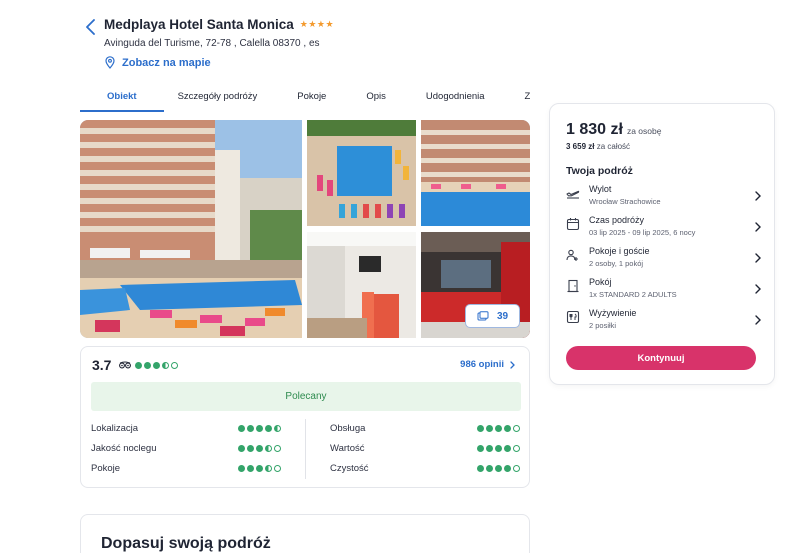 This screenshot has height=553, width=800. I want to click on category-label: Jakość noclegu, so click(124, 448).